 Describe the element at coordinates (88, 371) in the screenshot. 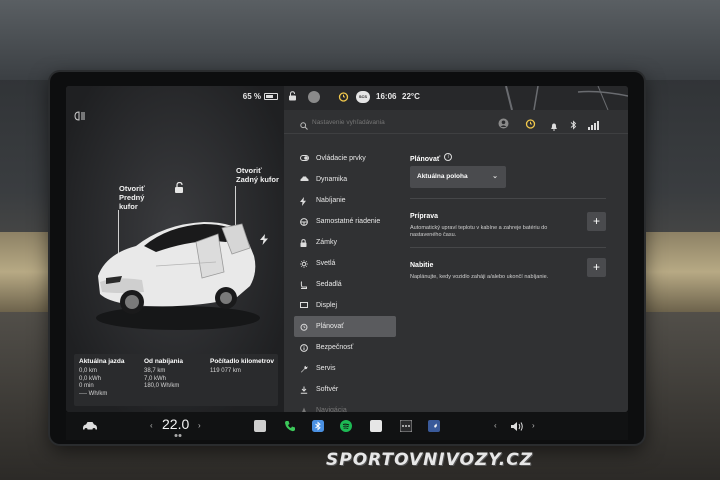

I see `current-trip-distance: 0,0 km` at that location.